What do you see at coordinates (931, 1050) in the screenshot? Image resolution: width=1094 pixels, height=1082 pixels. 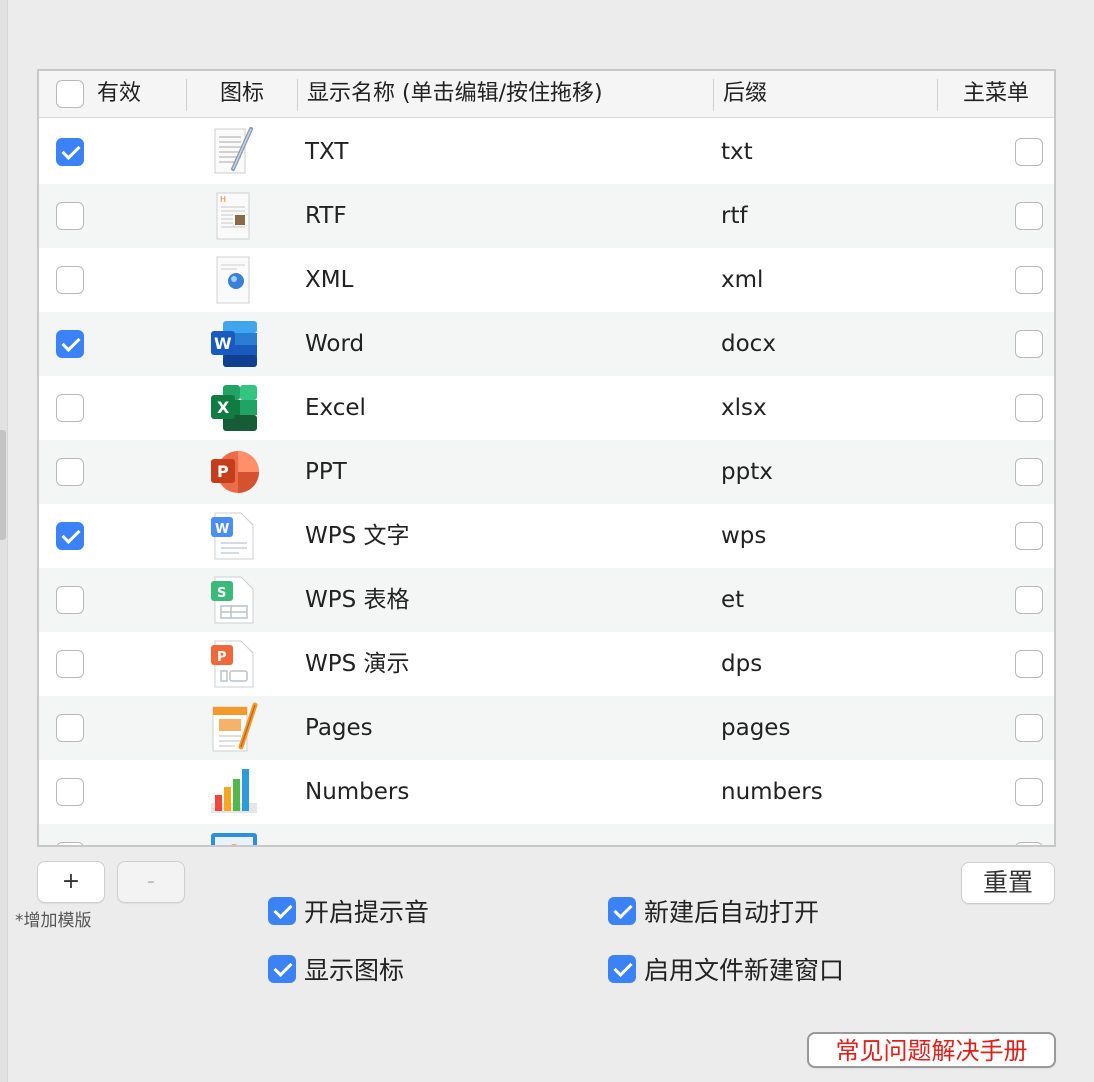 I see `faq-button: 常见问题解决手册` at bounding box center [931, 1050].